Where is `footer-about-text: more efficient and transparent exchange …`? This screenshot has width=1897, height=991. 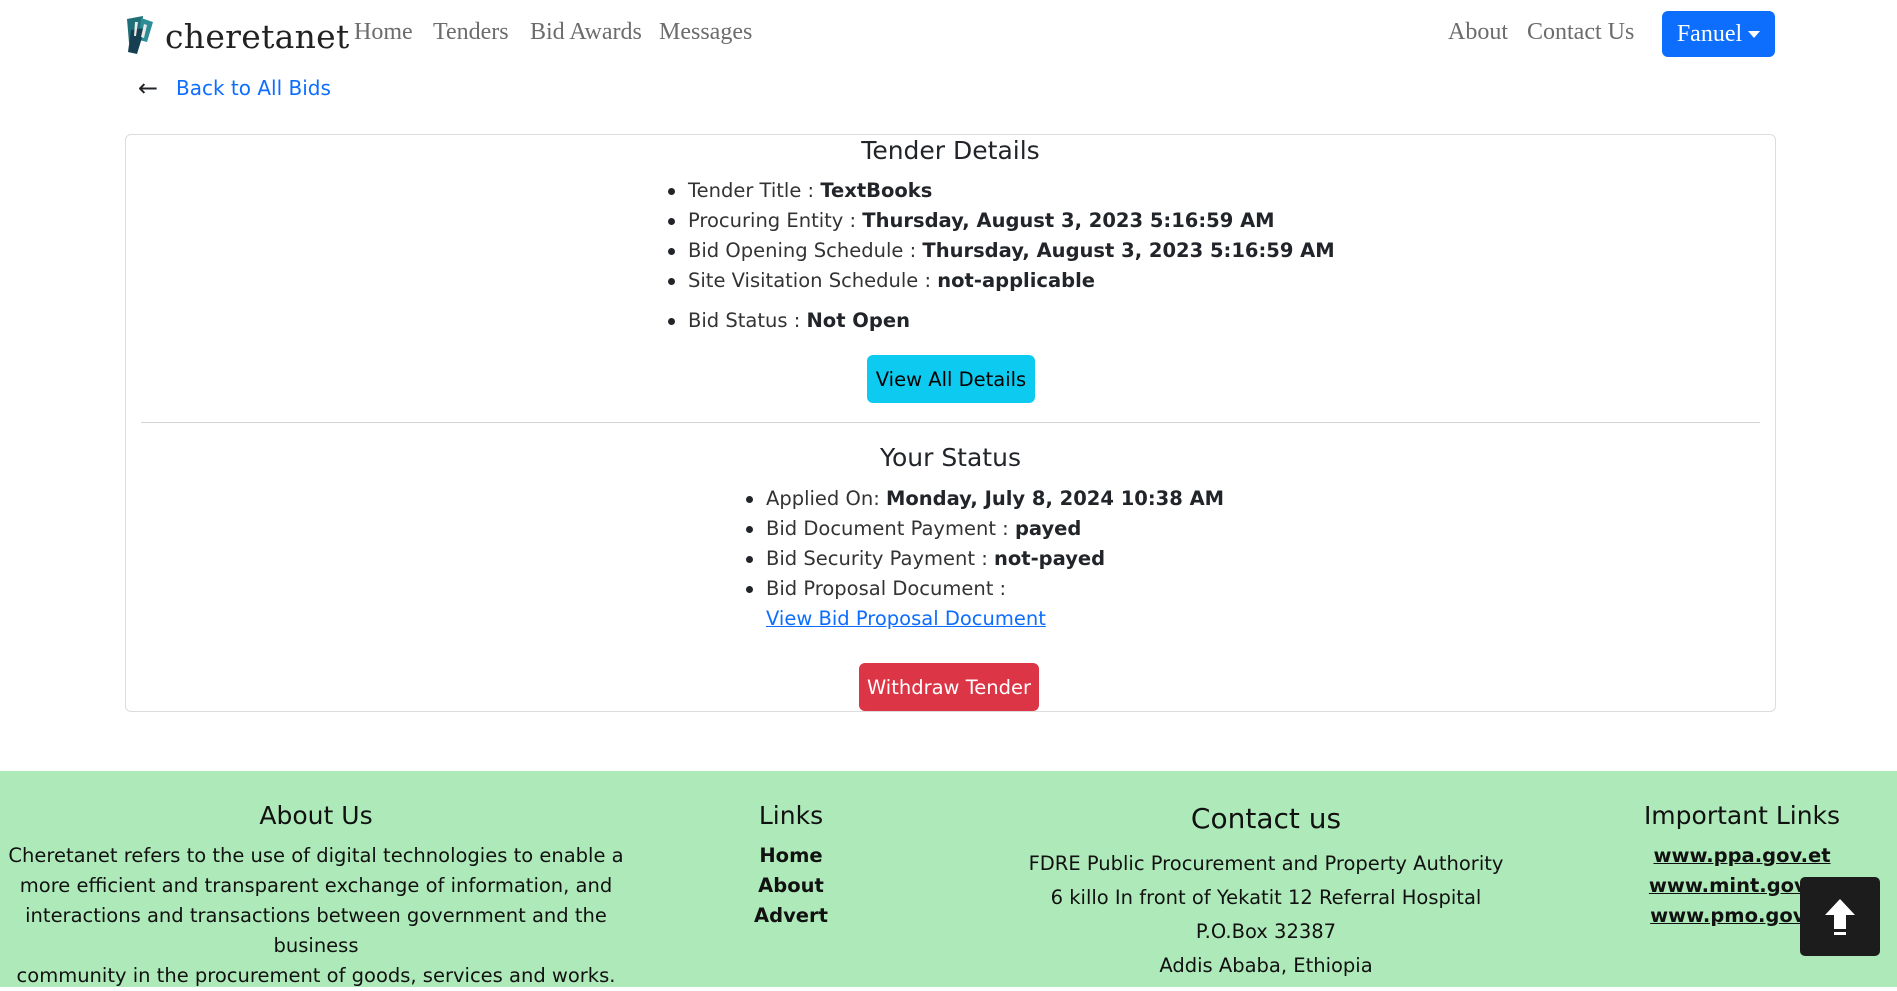
footer-about-text: more efficient and transparent exchange … is located at coordinates (316, 885).